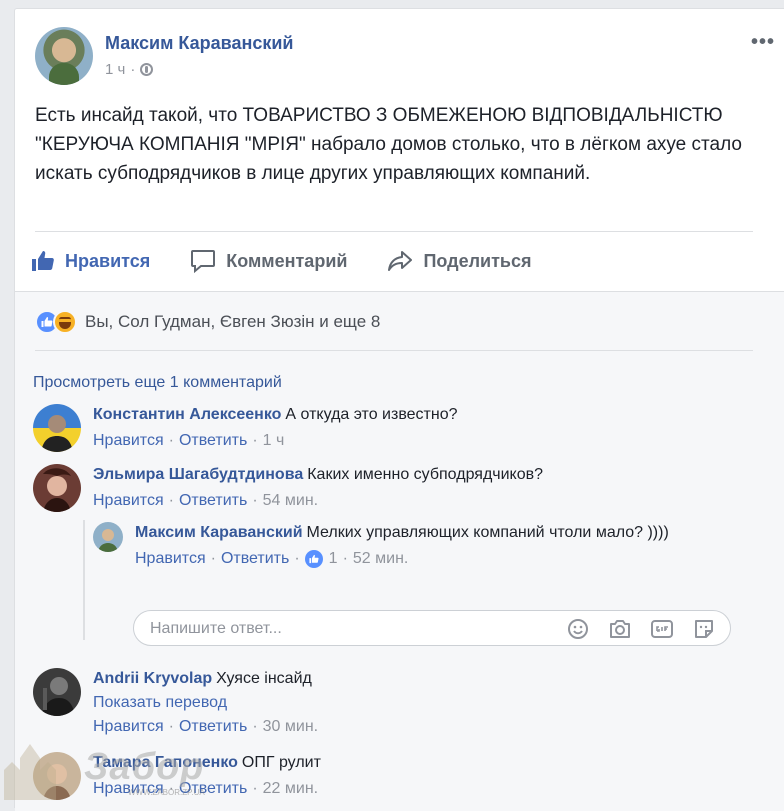 This screenshot has width=784, height=811. What do you see at coordinates (147, 69) in the screenshot?
I see `globe-icon` at bounding box center [147, 69].